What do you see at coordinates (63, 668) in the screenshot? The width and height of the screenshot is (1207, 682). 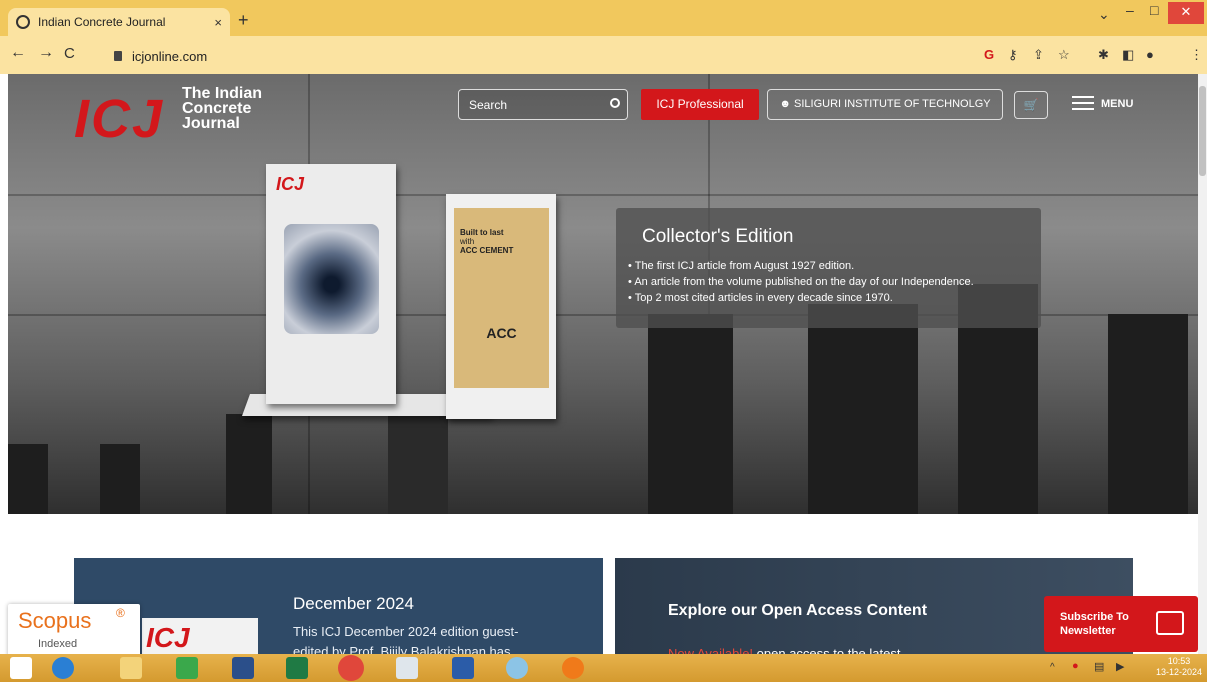 I see `internet-explorer-icon` at bounding box center [63, 668].